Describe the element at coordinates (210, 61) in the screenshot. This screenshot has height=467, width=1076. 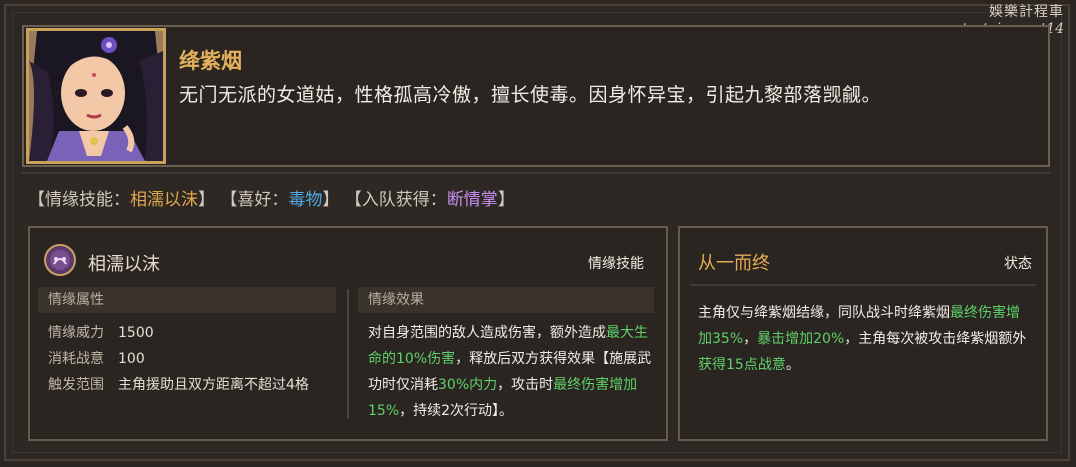
I see `character-name: 绛紫烟` at that location.